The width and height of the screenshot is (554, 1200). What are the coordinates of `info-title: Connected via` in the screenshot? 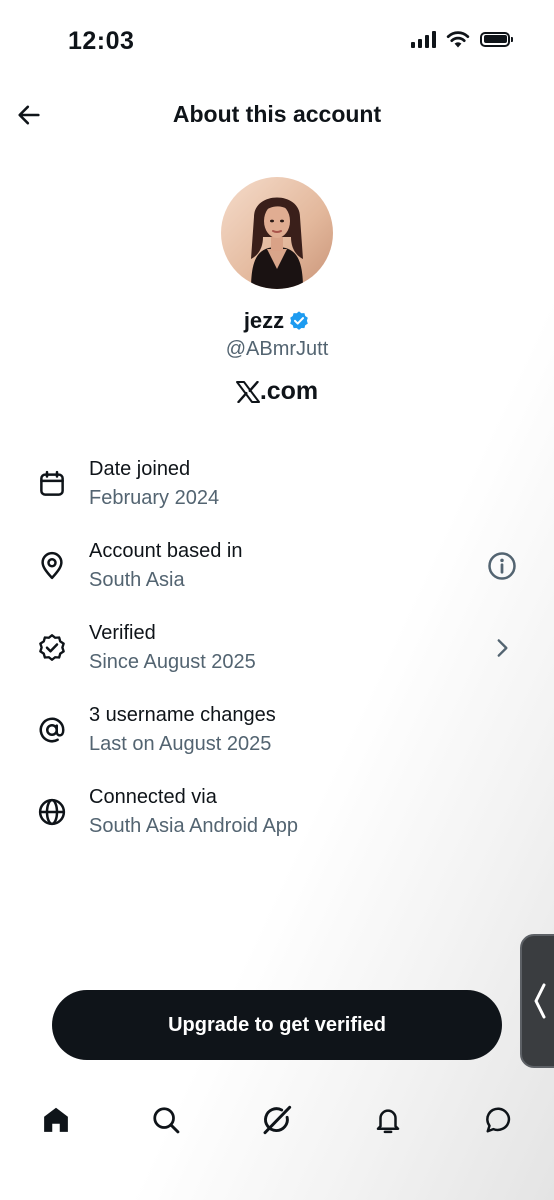 It's located at (153, 797).